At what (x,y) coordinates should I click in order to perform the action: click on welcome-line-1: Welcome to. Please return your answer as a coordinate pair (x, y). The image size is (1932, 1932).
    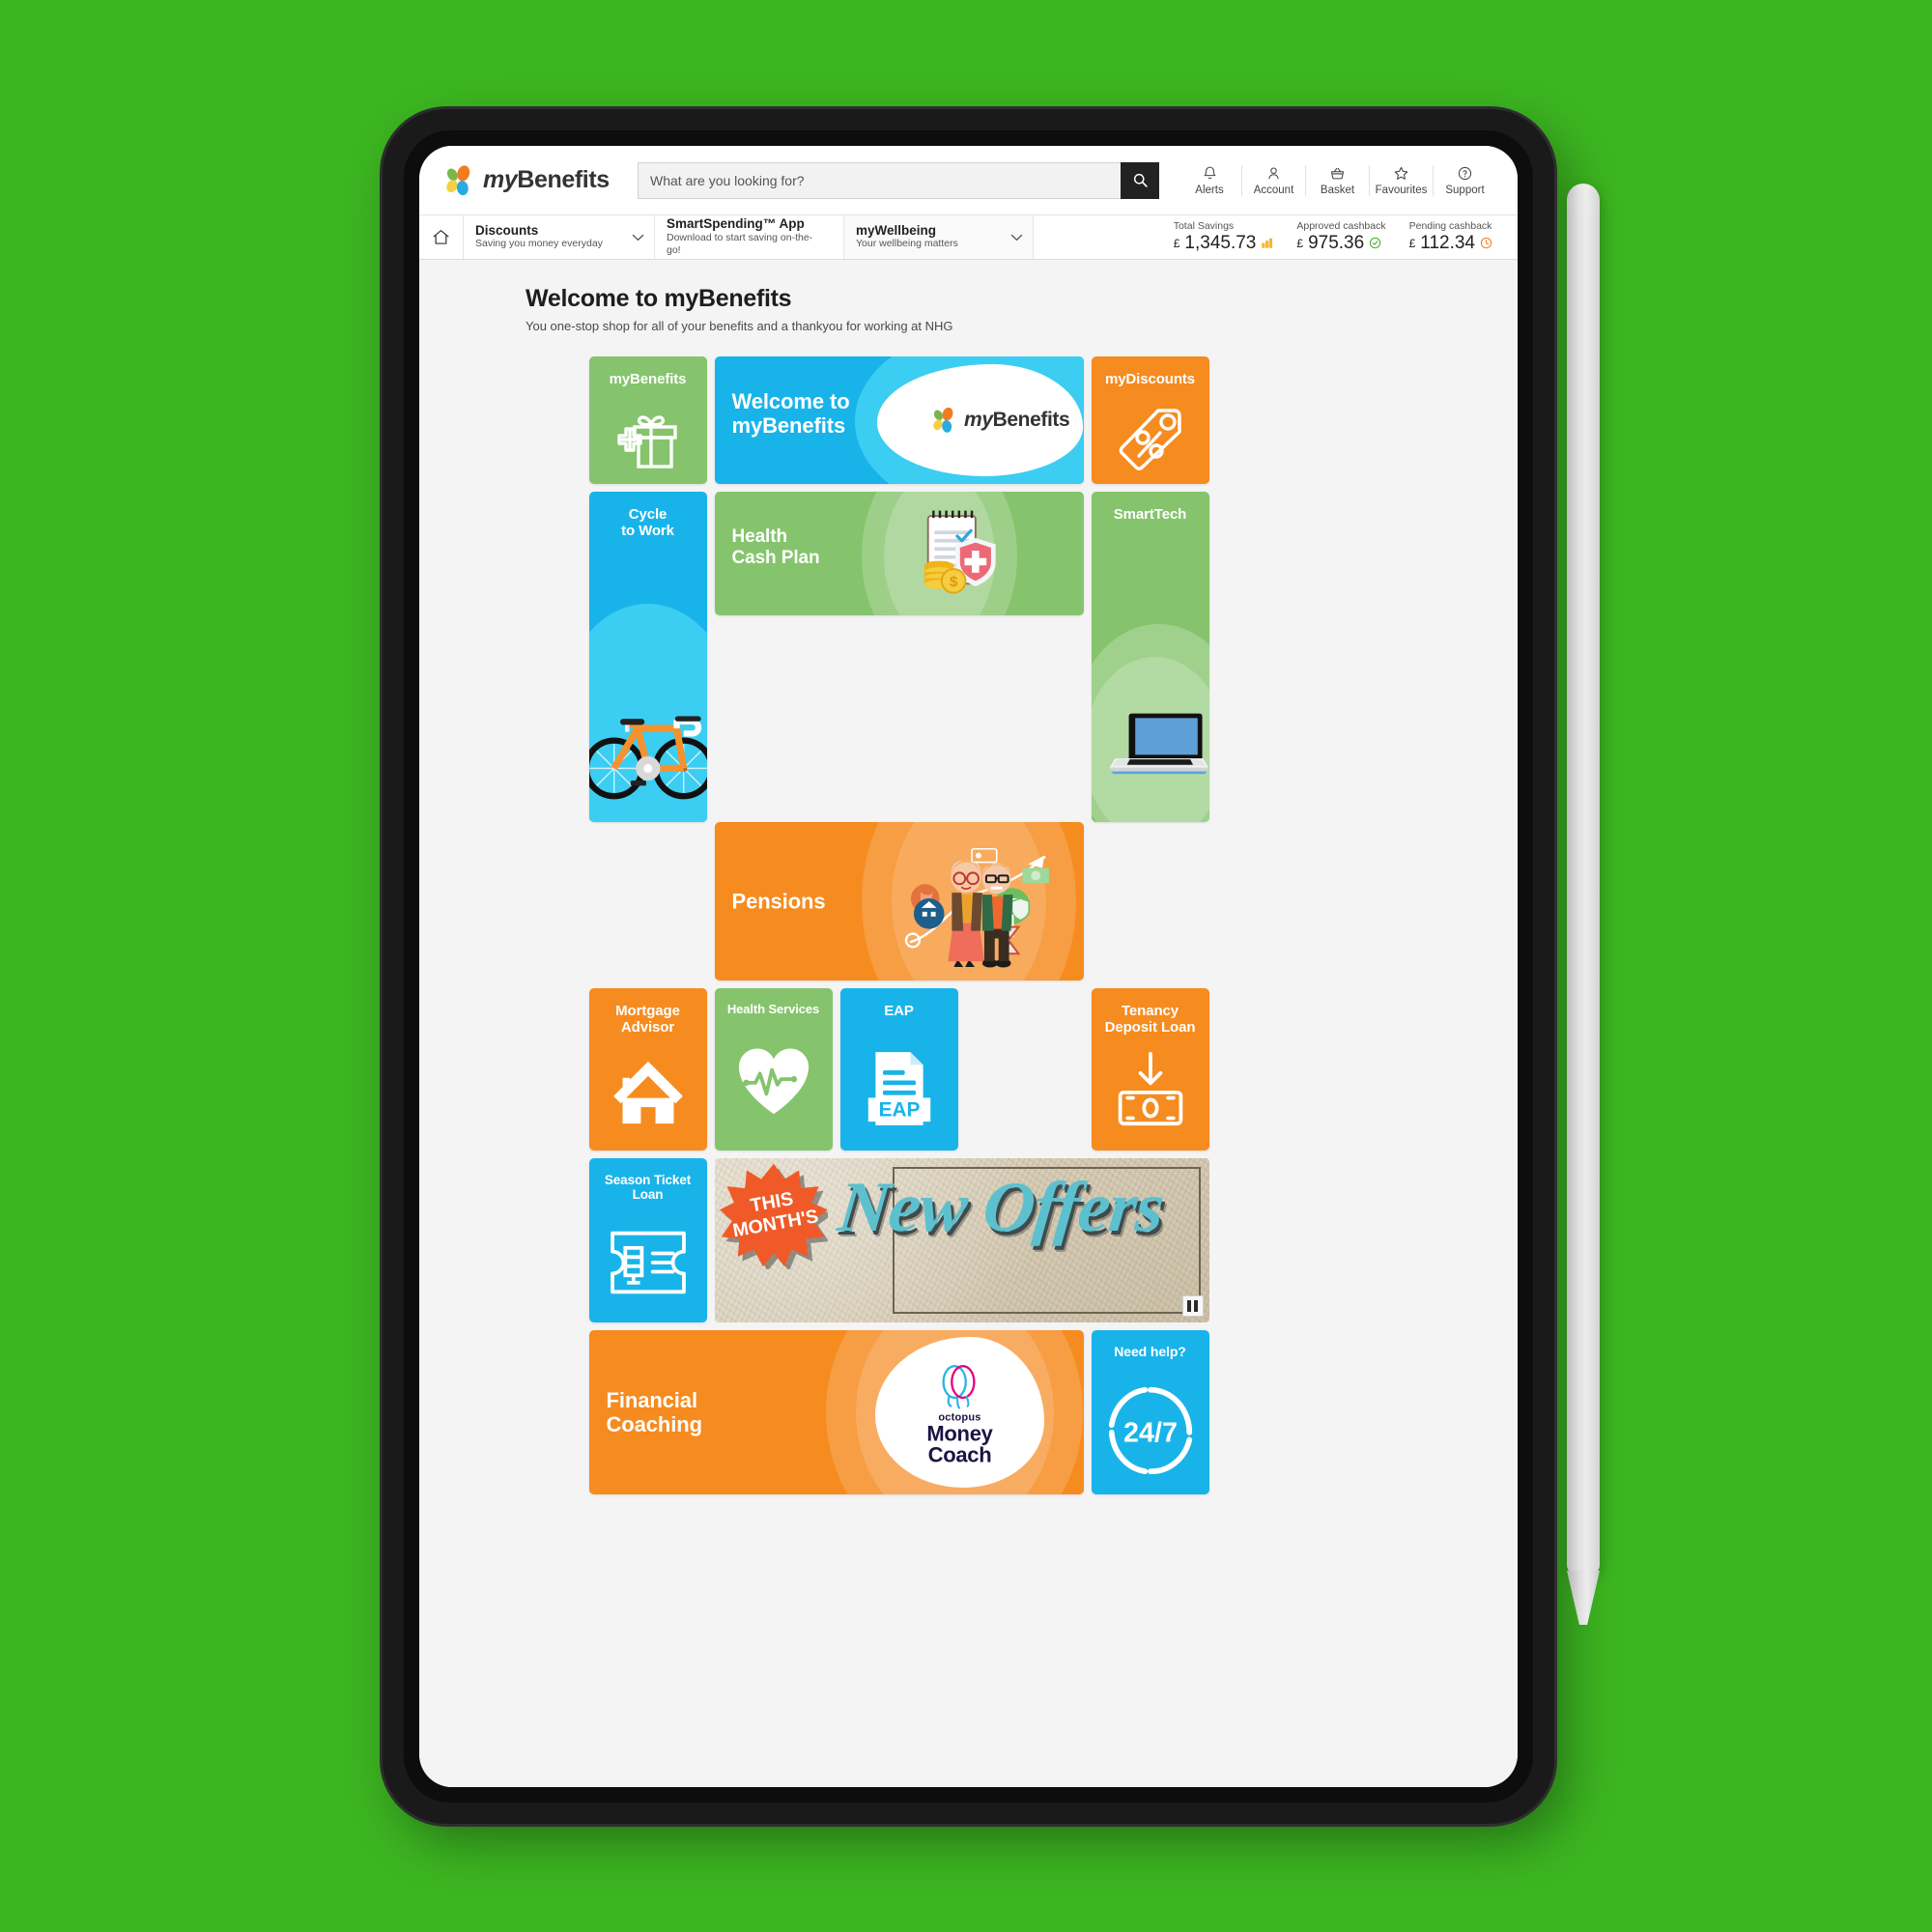
    Looking at the image, I should click on (790, 401).